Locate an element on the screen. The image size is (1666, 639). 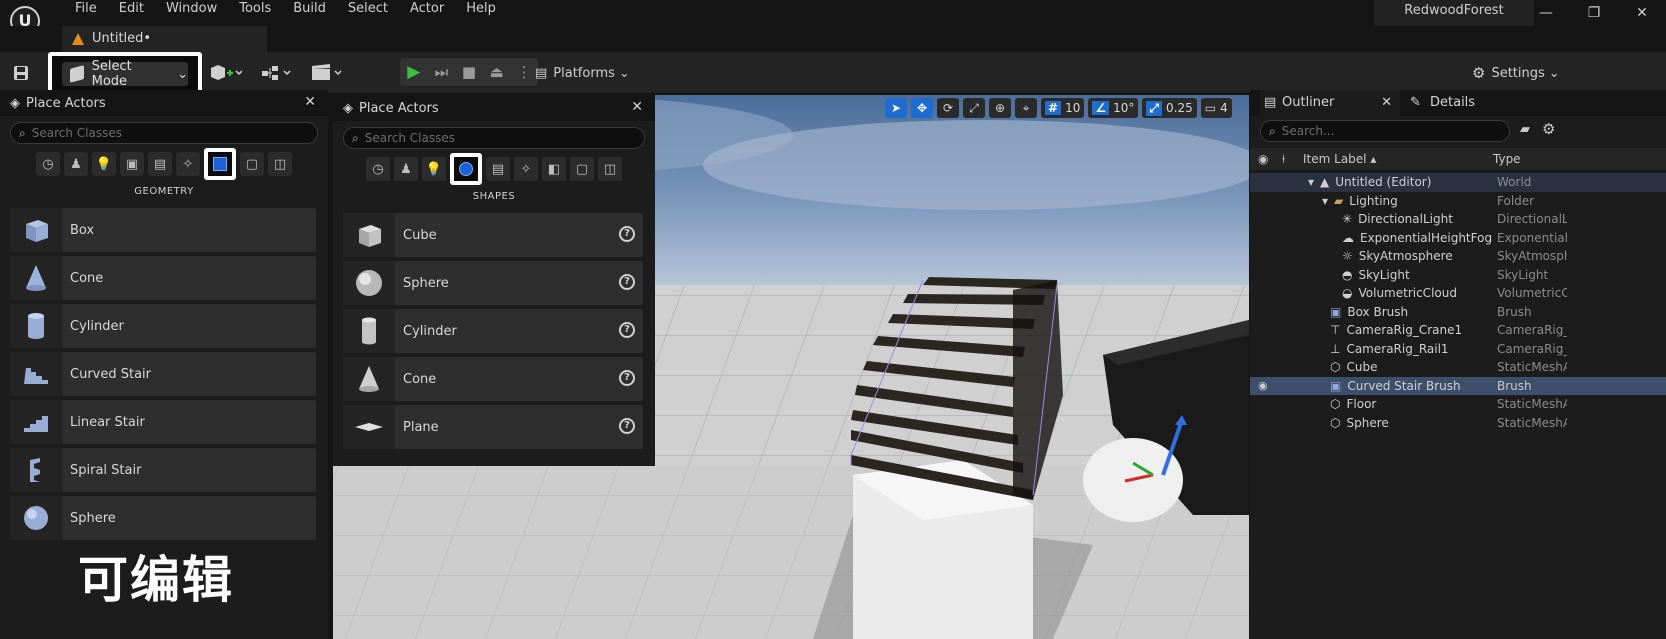
tree-row: ▾ ▰ Lighting Folder is located at coordinates (1458, 201).